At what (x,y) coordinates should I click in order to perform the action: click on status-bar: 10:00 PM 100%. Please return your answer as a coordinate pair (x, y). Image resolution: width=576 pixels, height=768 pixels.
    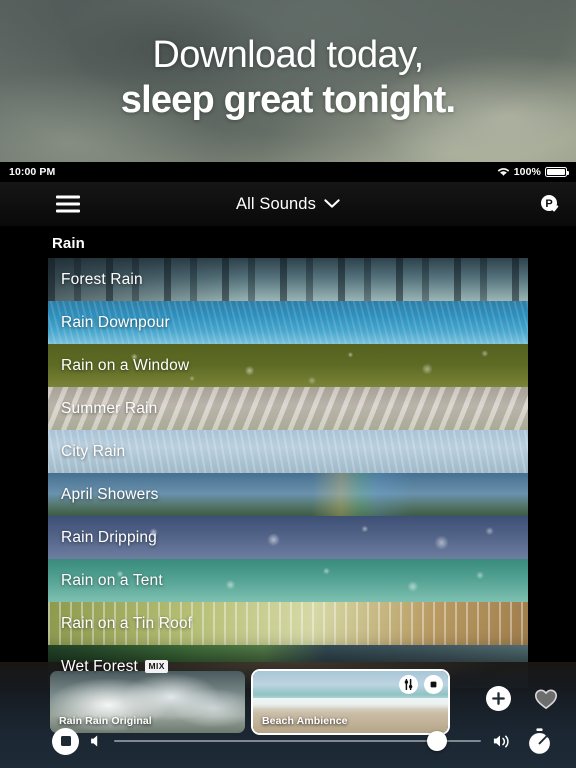
    Looking at the image, I should click on (288, 172).